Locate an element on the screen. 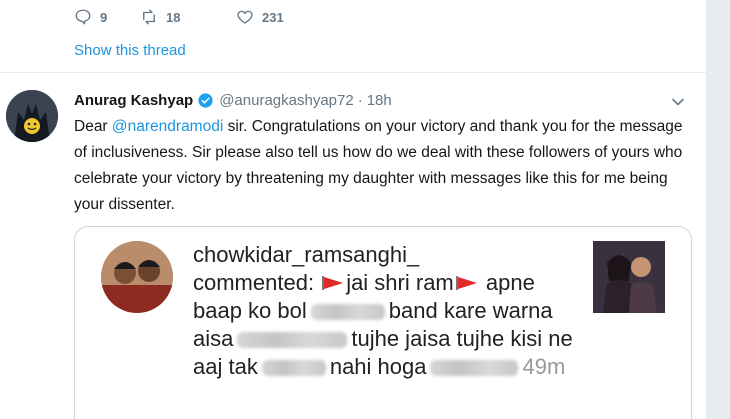  verified-badge-icon is located at coordinates (205, 100).